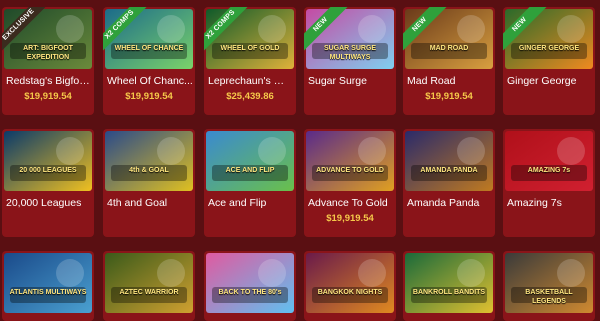  What do you see at coordinates (549, 61) in the screenshot?
I see `game-card: GINGER GEORGE NEW Ginger George` at bounding box center [549, 61].